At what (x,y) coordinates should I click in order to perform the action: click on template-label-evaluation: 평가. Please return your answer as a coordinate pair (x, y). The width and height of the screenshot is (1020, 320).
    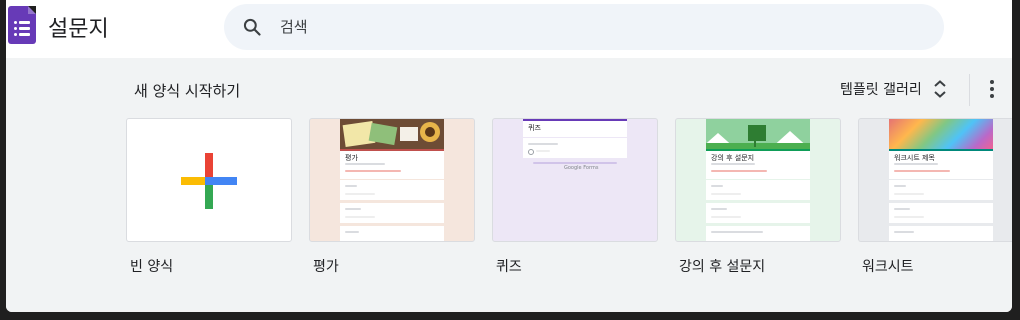
    Looking at the image, I should click on (326, 266).